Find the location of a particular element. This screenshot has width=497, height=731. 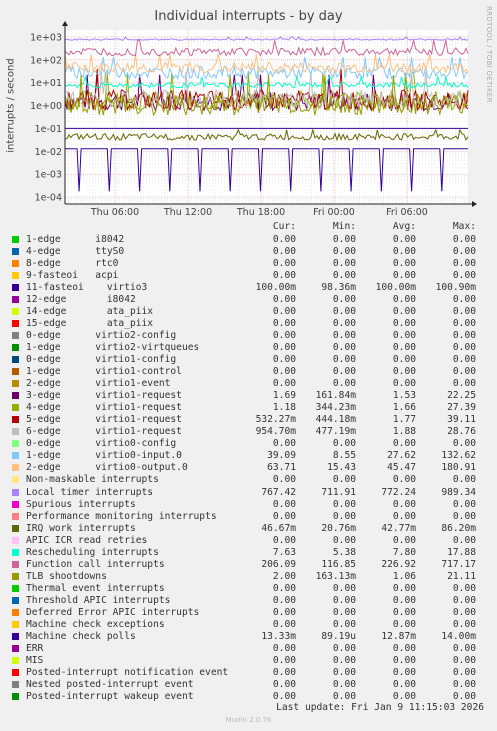

legend-avg-value: 1.06 is located at coordinates (404, 576).